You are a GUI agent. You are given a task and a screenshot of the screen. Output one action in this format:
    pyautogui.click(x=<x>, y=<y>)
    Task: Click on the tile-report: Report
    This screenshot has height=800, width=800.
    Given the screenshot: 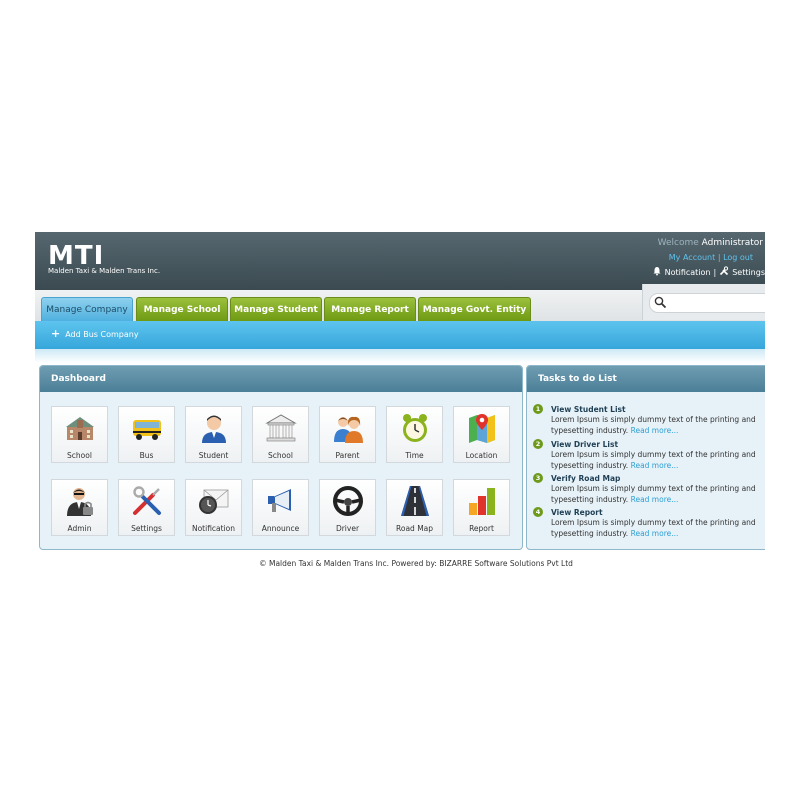 What is the action you would take?
    pyautogui.click(x=481, y=507)
    